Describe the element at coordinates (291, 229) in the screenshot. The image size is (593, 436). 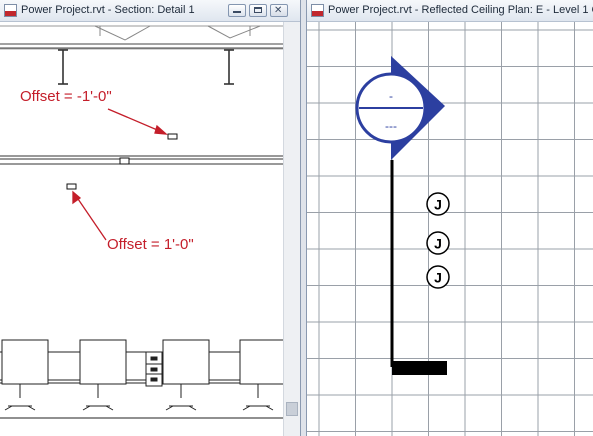
I see `vertical-scrollbar` at that location.